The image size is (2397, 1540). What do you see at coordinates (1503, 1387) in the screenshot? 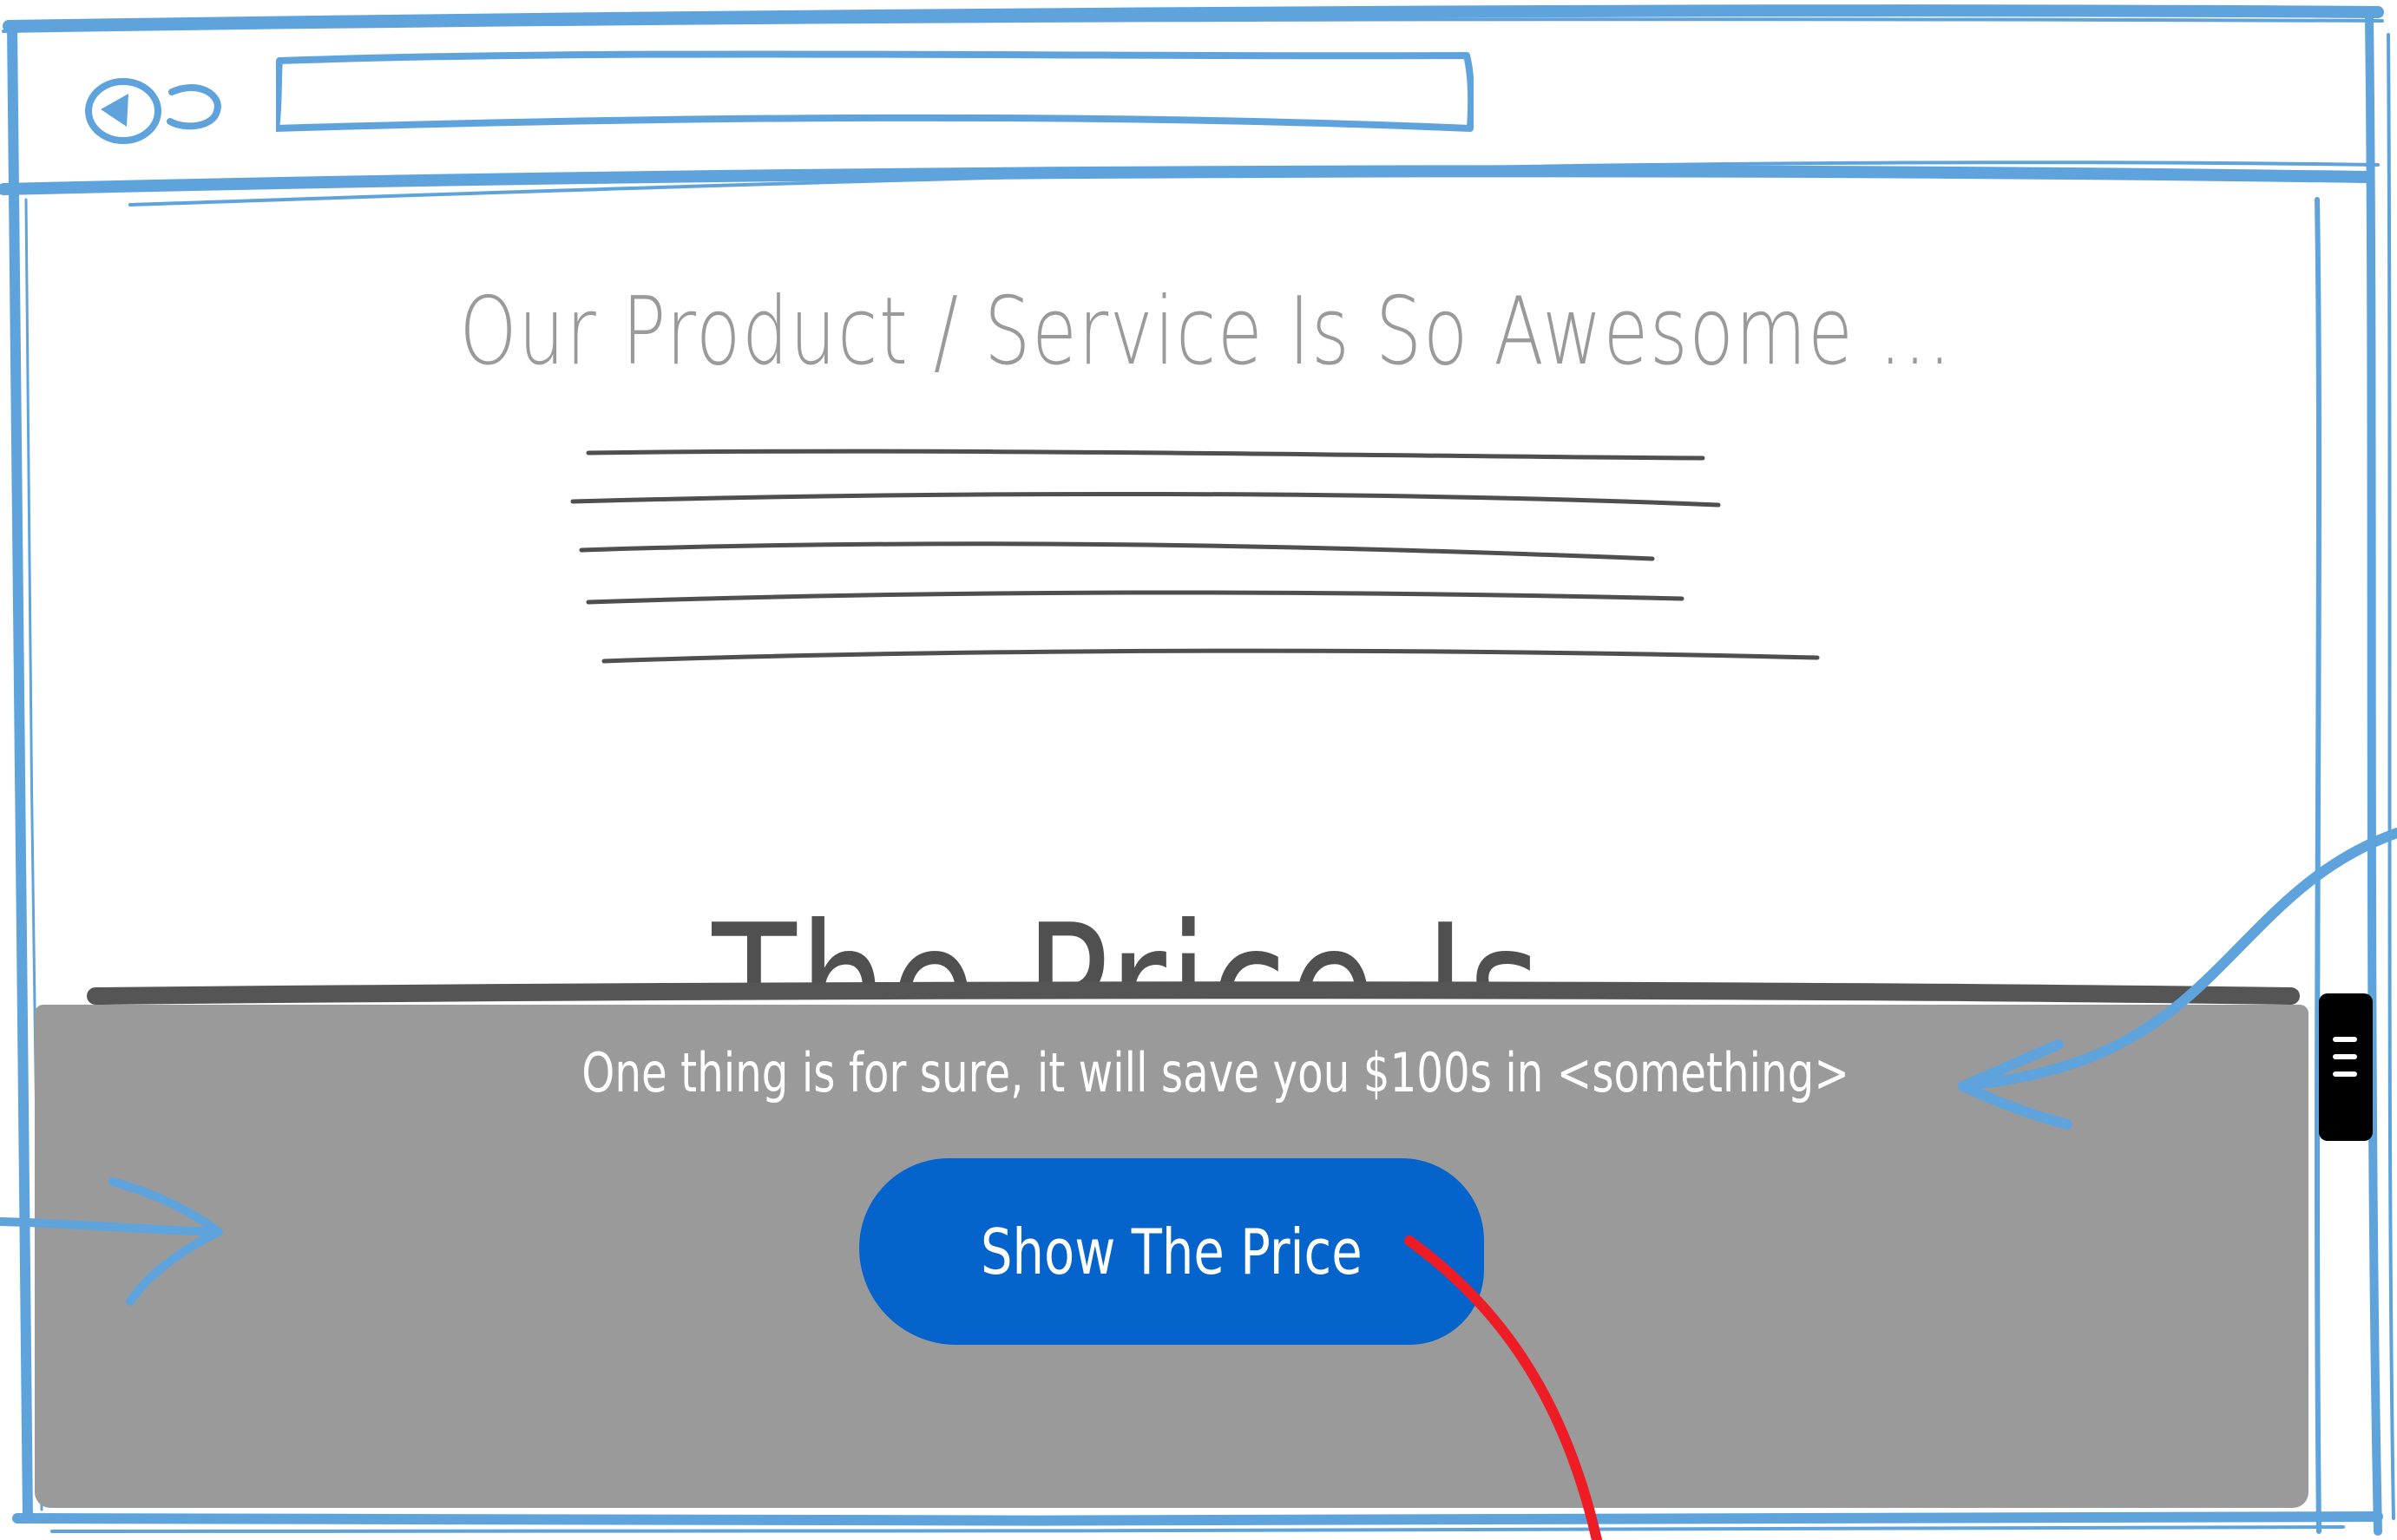
I see `annotation-arrow-red` at bounding box center [1503, 1387].